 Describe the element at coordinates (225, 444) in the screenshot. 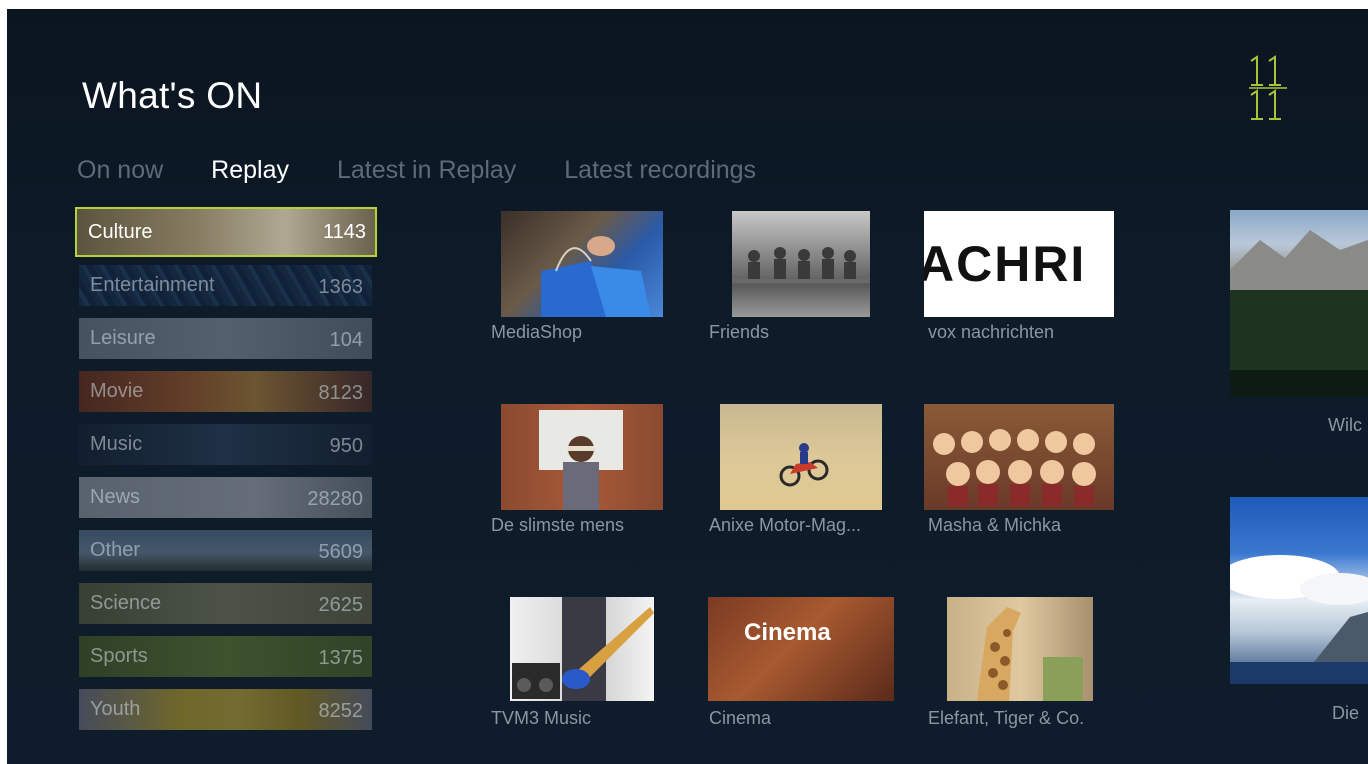

I see `category-music: Music 950` at that location.